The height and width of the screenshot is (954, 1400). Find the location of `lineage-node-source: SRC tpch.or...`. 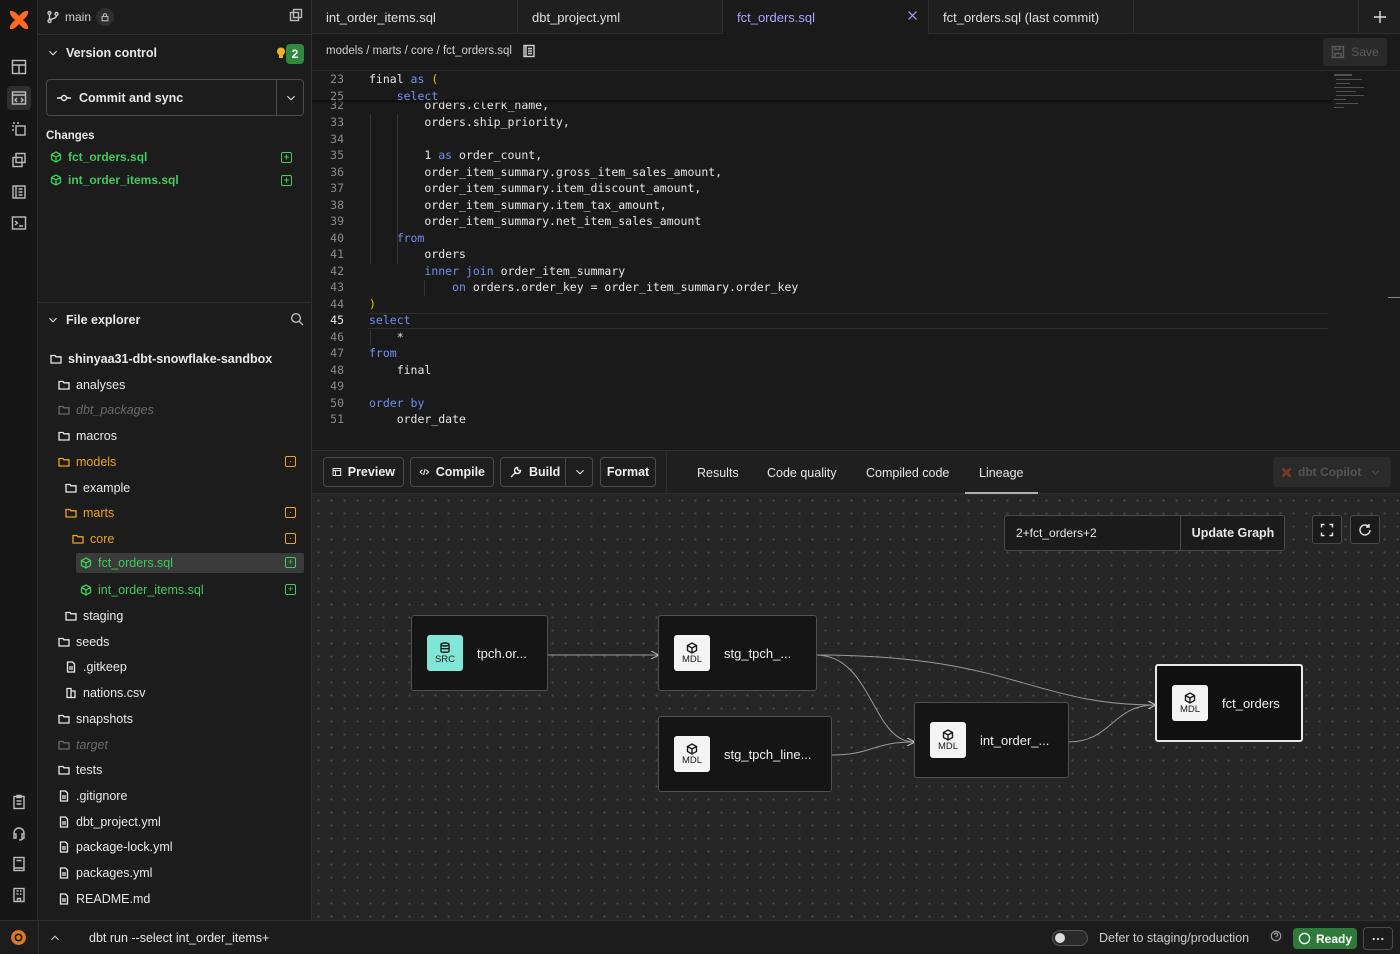

lineage-node-source: SRC tpch.or... is located at coordinates (479, 653).